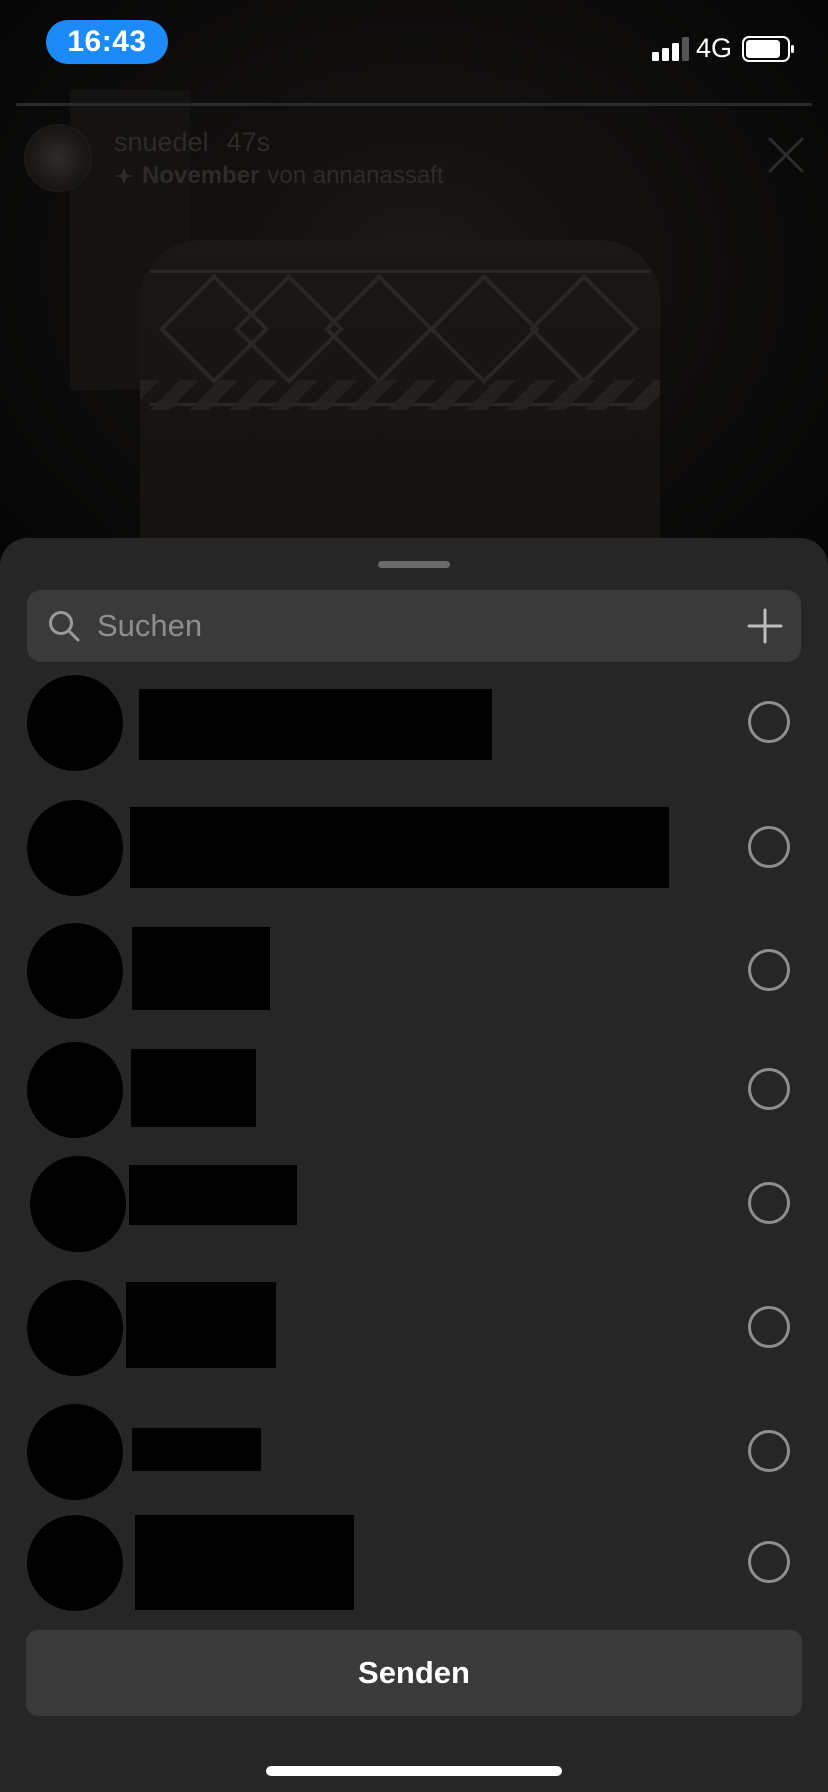 The image size is (828, 1792). Describe the element at coordinates (421, 626) in the screenshot. I see `search-input` at that location.